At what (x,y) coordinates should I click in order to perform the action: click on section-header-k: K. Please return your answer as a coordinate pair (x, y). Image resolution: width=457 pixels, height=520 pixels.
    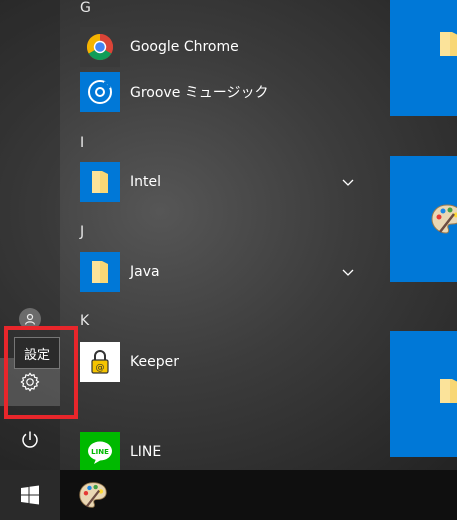
    Looking at the image, I should click on (84, 321).